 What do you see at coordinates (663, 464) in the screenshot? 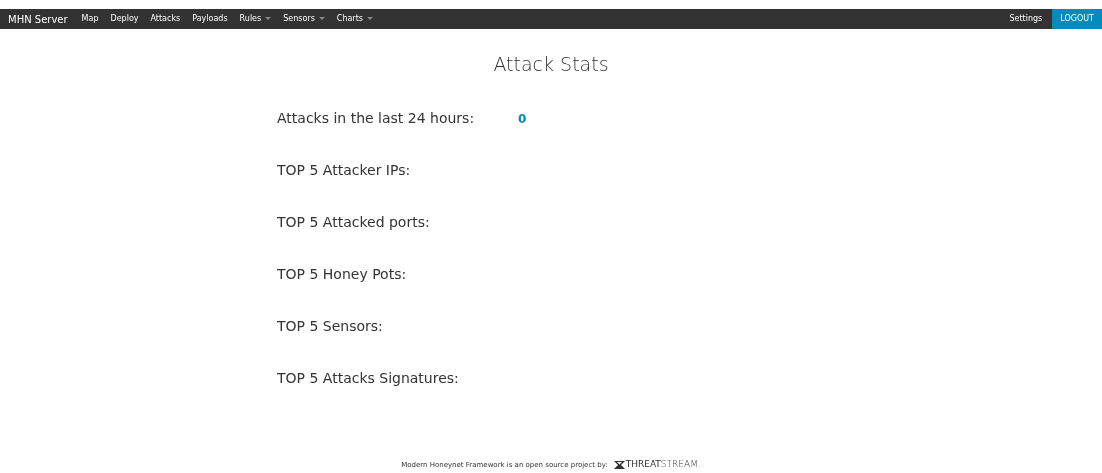
I see `logo-text: THREATSTREAM.` at bounding box center [663, 464].